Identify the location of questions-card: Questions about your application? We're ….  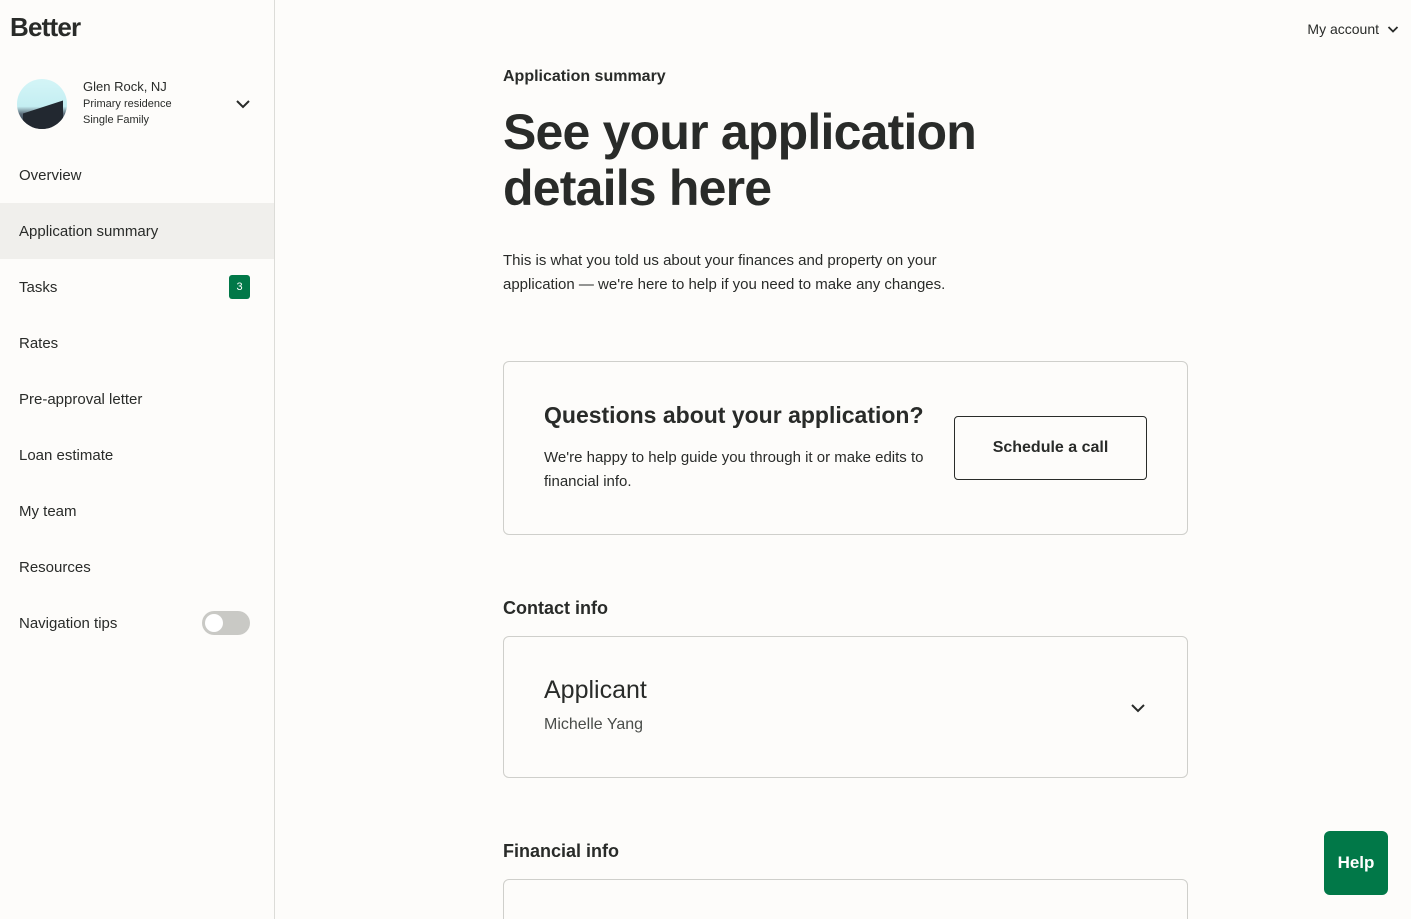
(845, 448).